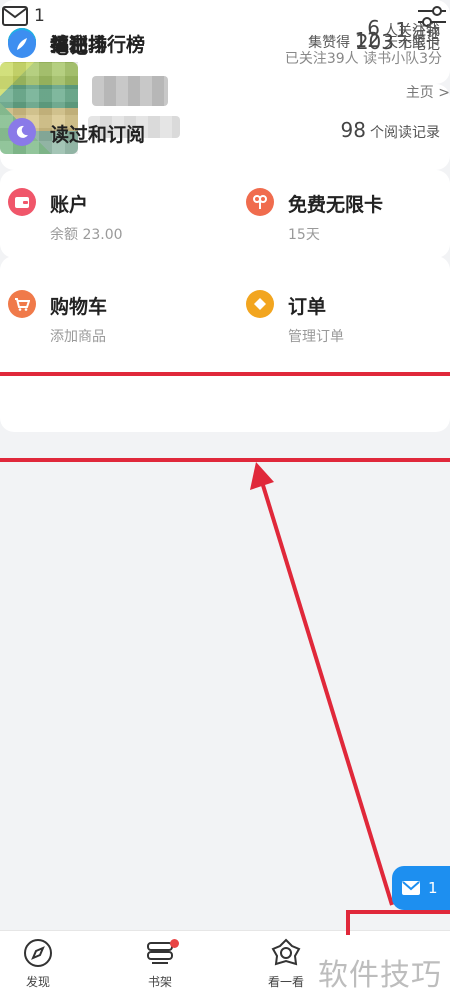 The height and width of the screenshot is (1001, 450). What do you see at coordinates (411, 888) in the screenshot?
I see `mail-icon` at bounding box center [411, 888].